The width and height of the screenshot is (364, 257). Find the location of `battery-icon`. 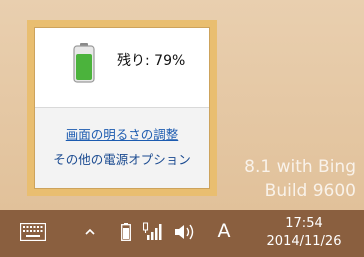

battery-icon is located at coordinates (84, 63).